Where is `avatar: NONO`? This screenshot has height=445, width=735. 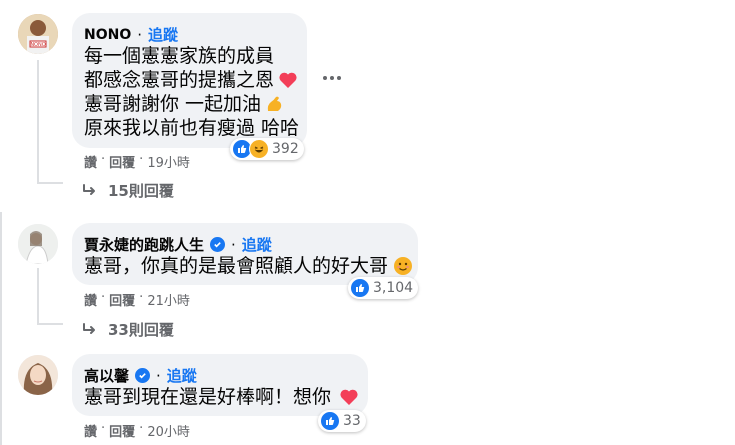
avatar: NONO is located at coordinates (38, 34).